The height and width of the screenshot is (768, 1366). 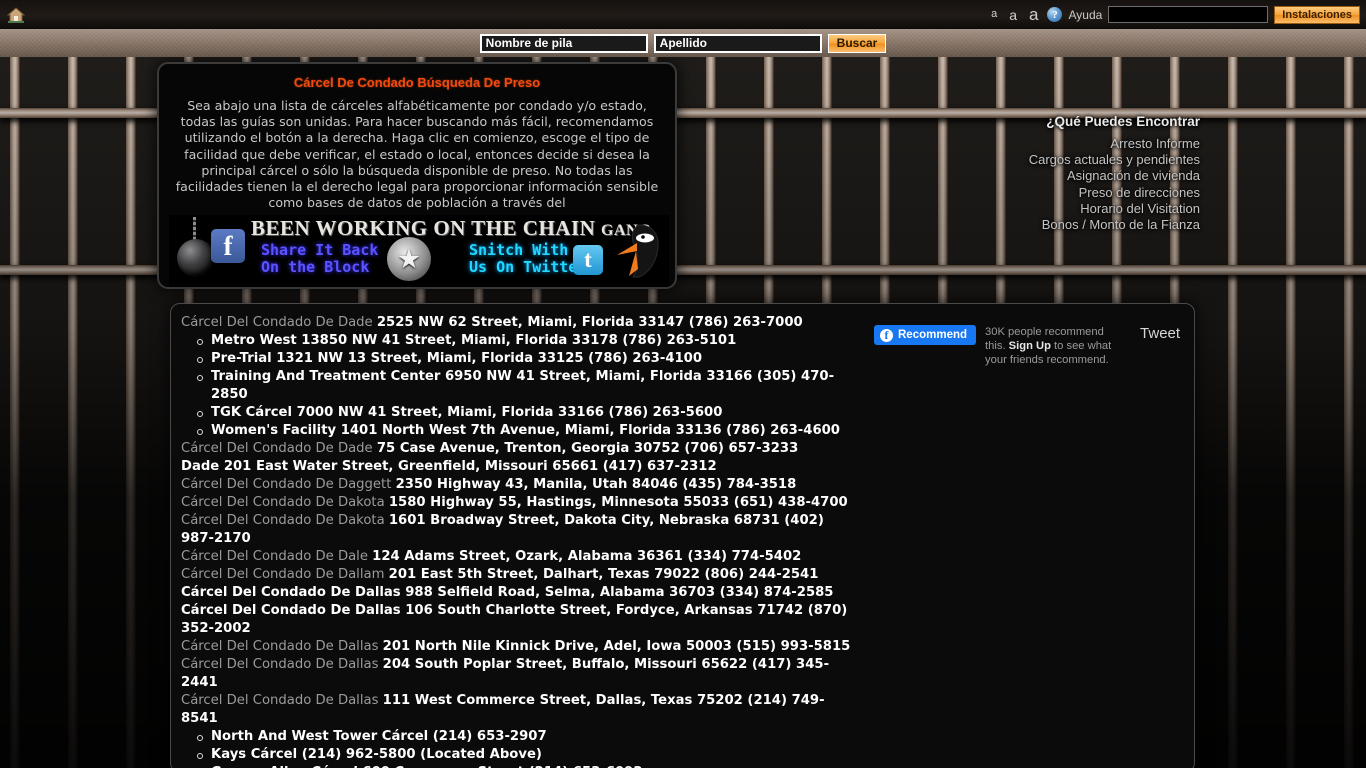 I want to click on facebook-recommend-label: Recommend, so click(x=933, y=335).